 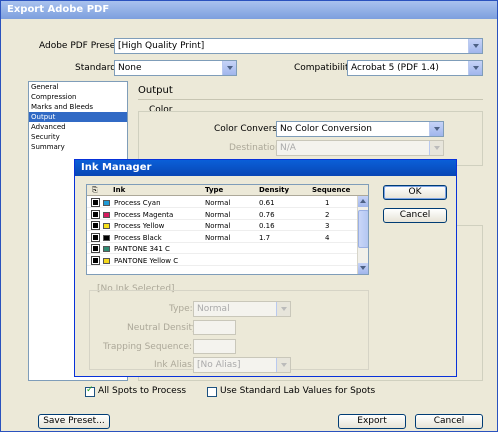 I want to click on ink-name: Process Cyan, so click(x=137, y=203).